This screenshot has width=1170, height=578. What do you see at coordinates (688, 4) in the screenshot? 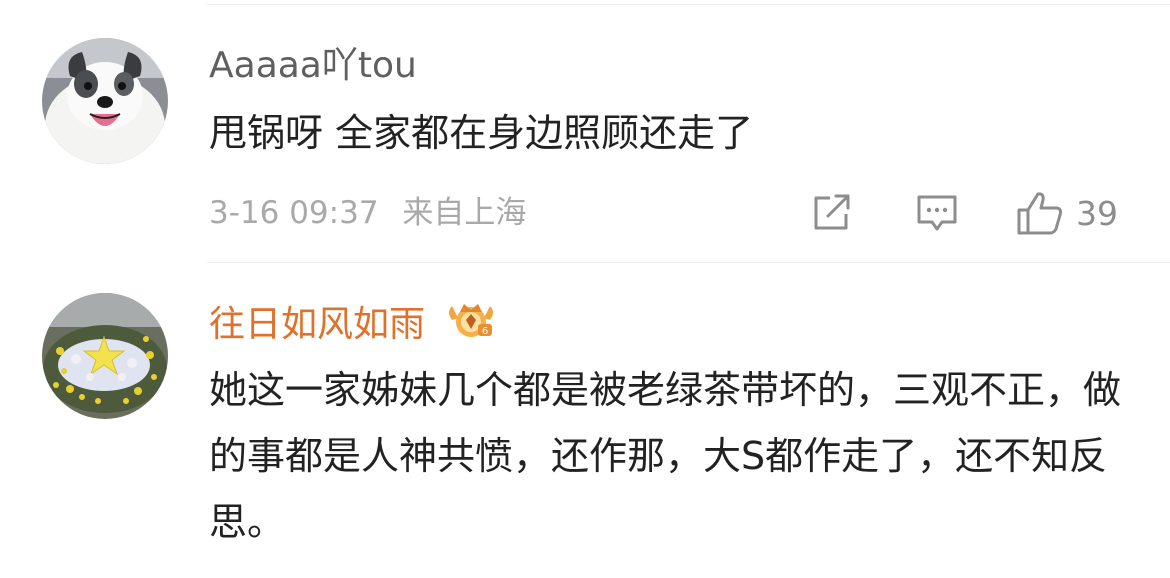
I see `top-divider` at bounding box center [688, 4].